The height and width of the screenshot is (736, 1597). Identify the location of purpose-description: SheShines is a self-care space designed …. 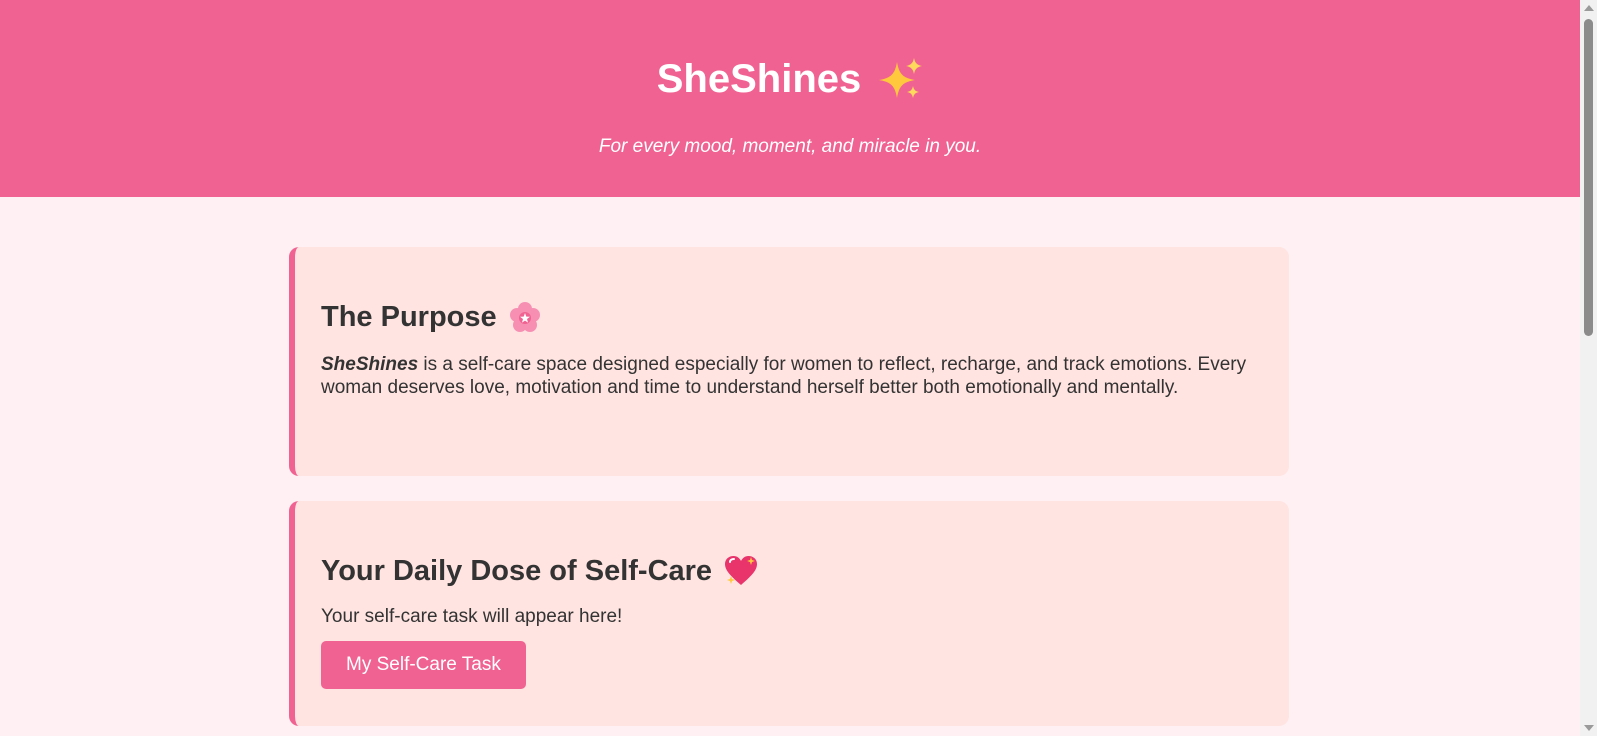
(791, 376).